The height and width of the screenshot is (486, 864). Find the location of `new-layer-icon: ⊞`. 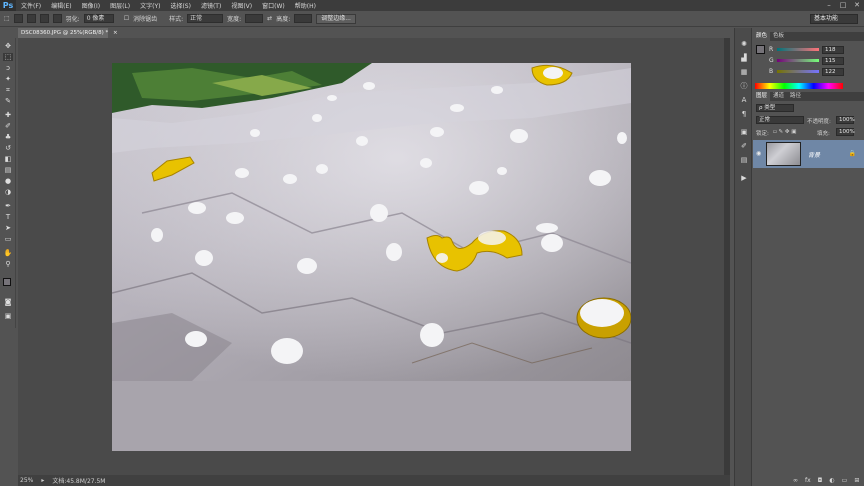

new-layer-icon: ⊞ is located at coordinates (856, 480).